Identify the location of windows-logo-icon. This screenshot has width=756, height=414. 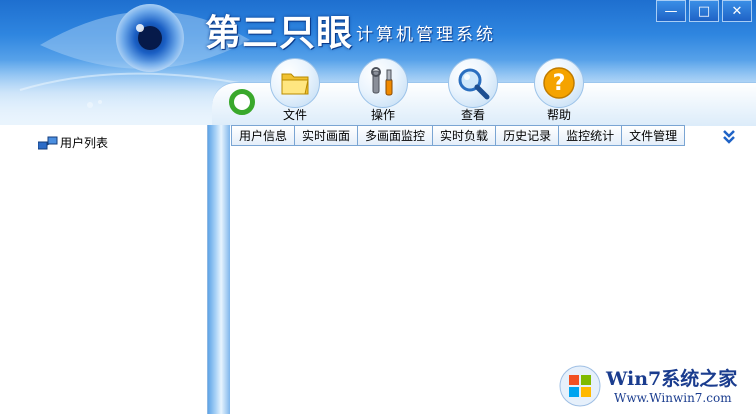
(580, 386).